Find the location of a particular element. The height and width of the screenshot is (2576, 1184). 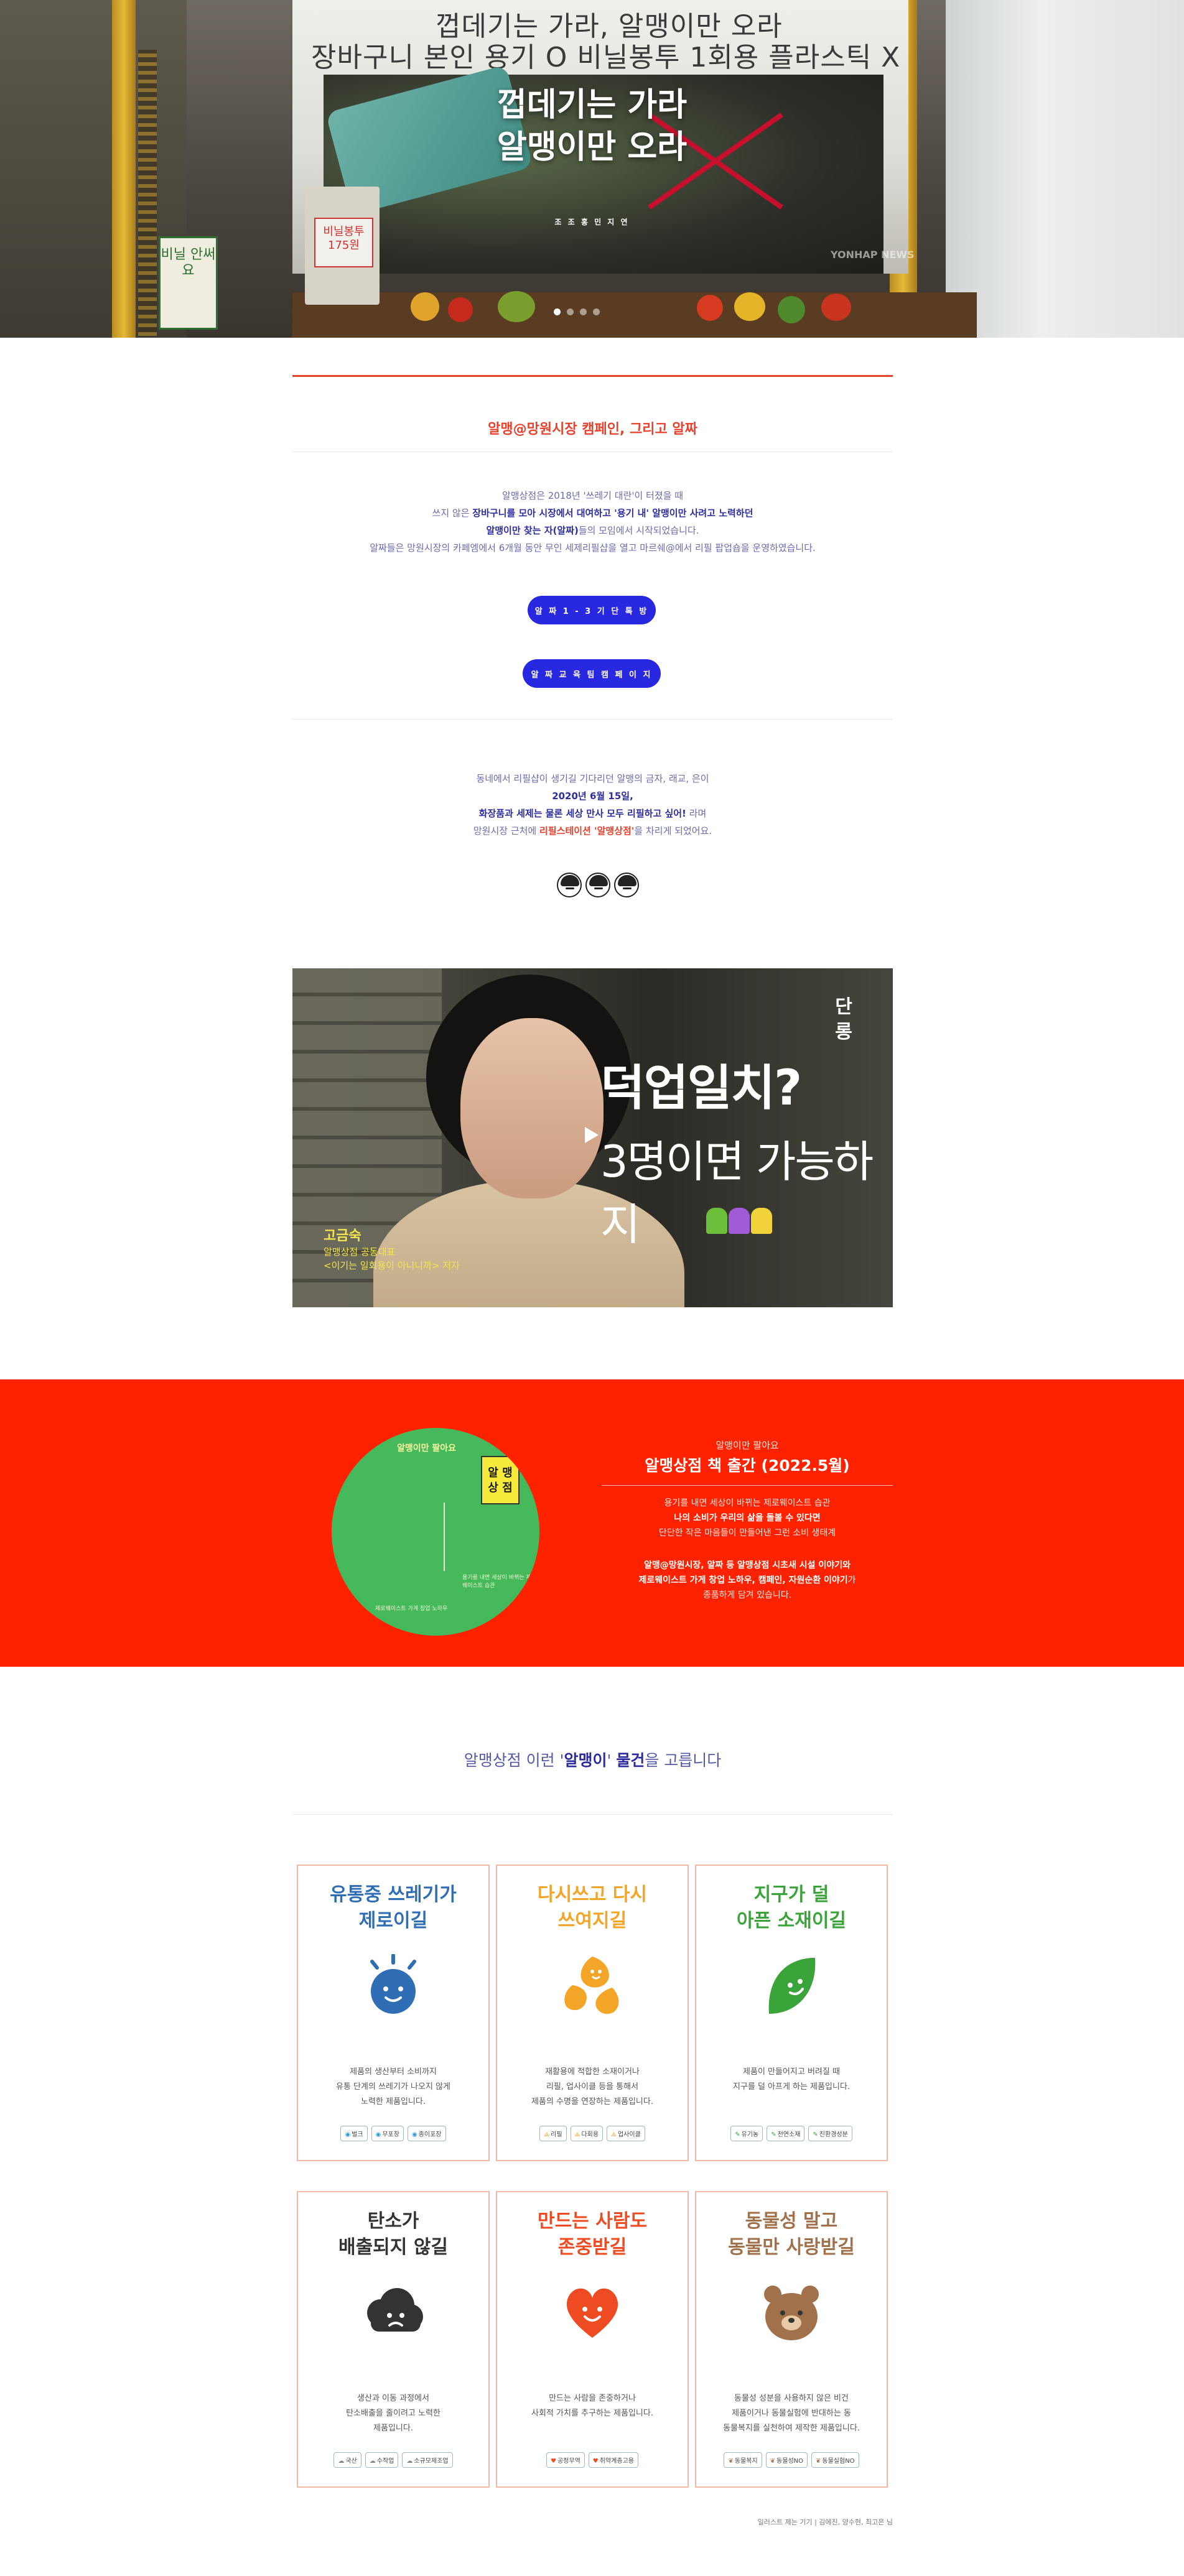

hero-photo-pole is located at coordinates (124, 169).